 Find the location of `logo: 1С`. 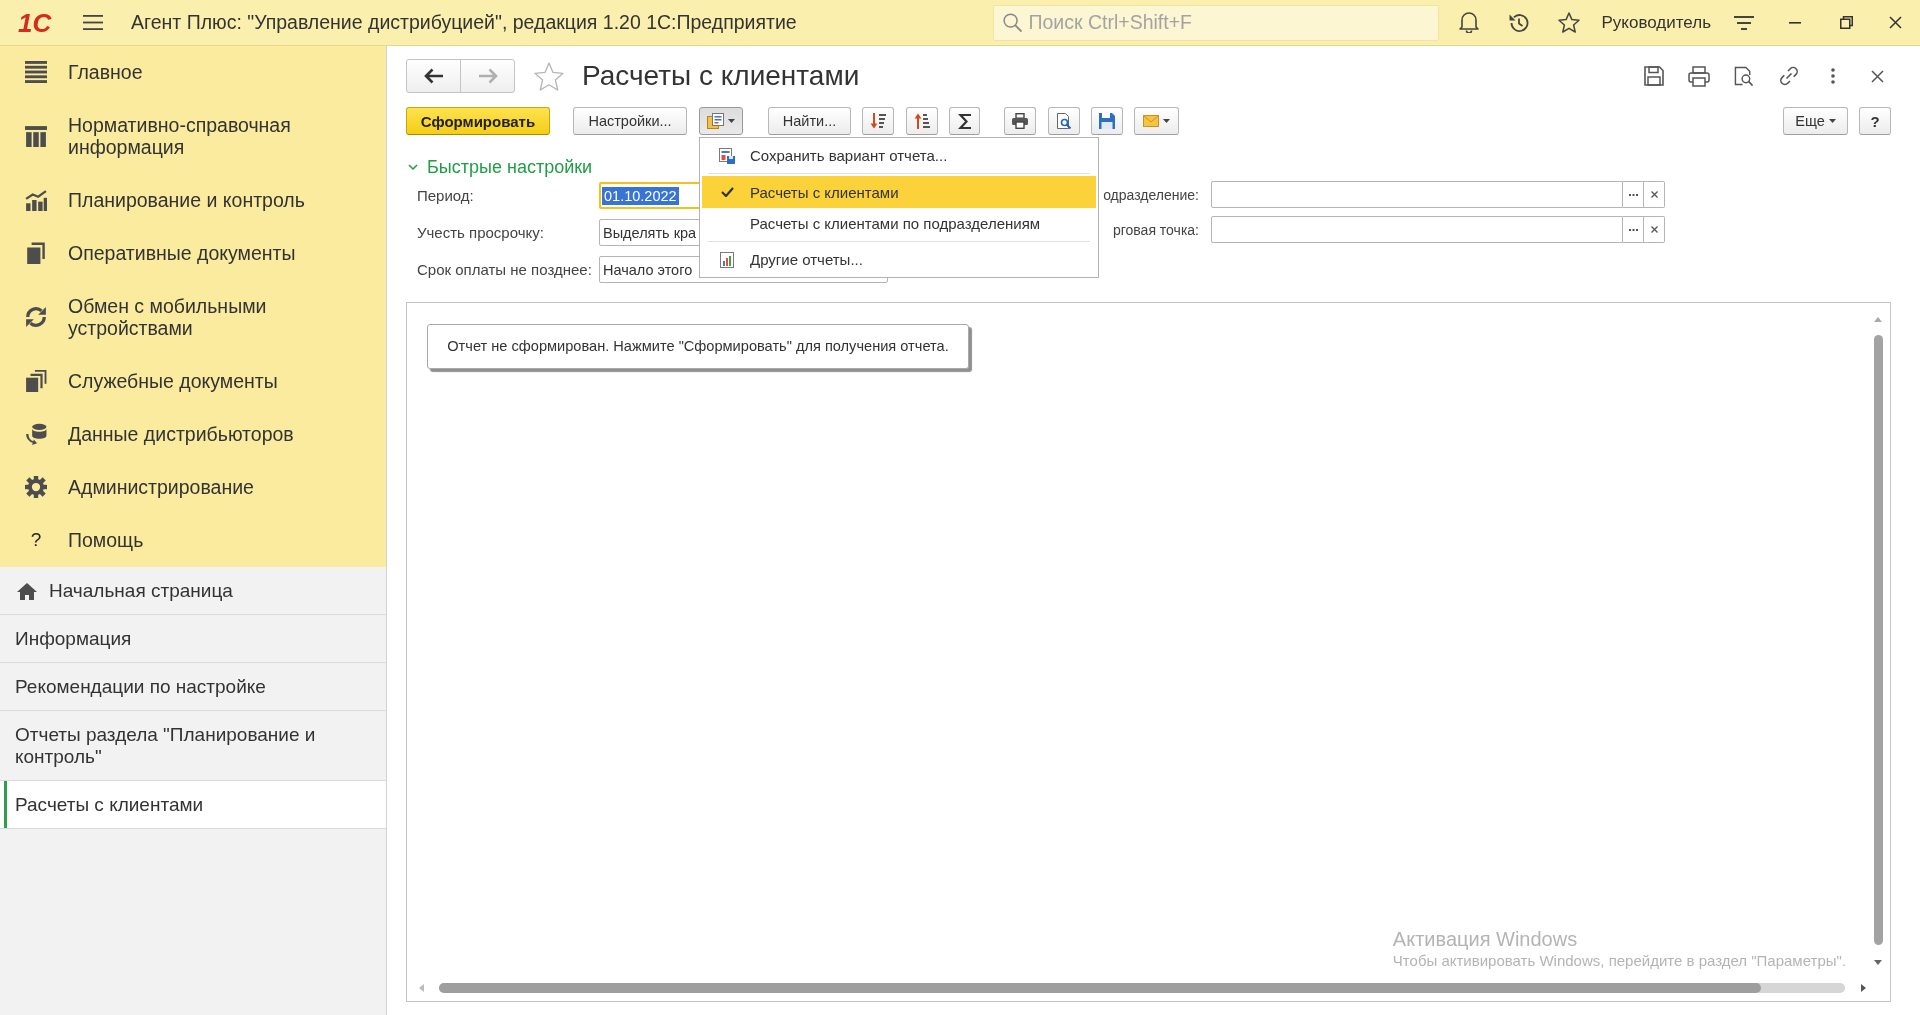

logo: 1С is located at coordinates (35, 22).